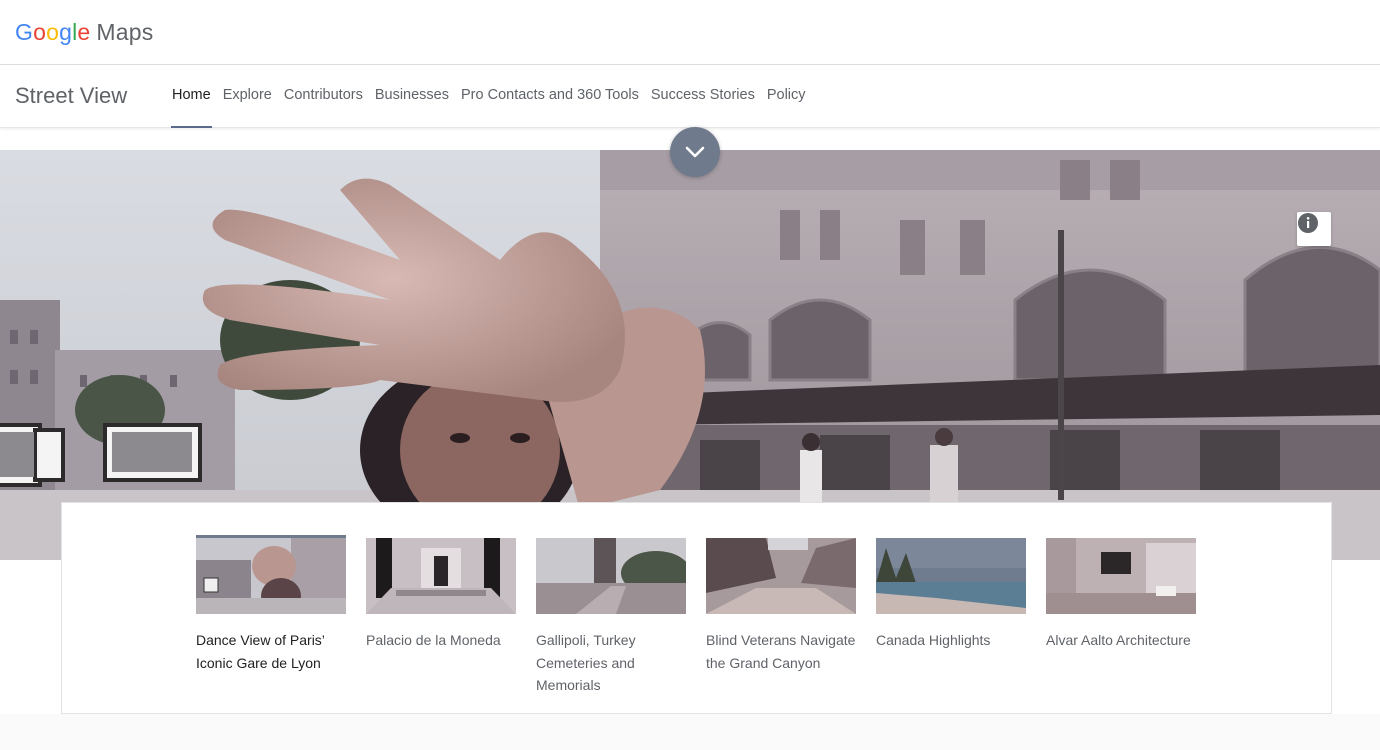 This screenshot has width=1380, height=750. I want to click on thumbnail-canada, so click(951, 576).